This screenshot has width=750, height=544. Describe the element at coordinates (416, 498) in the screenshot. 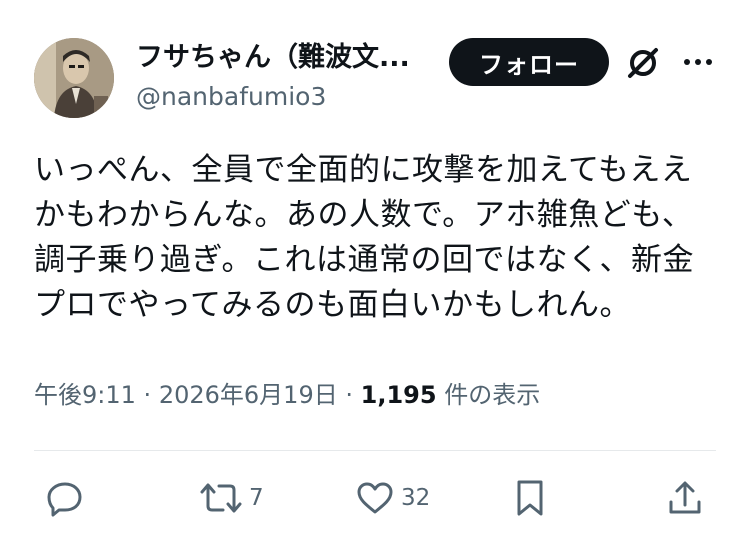

I see `like-count: 32` at that location.